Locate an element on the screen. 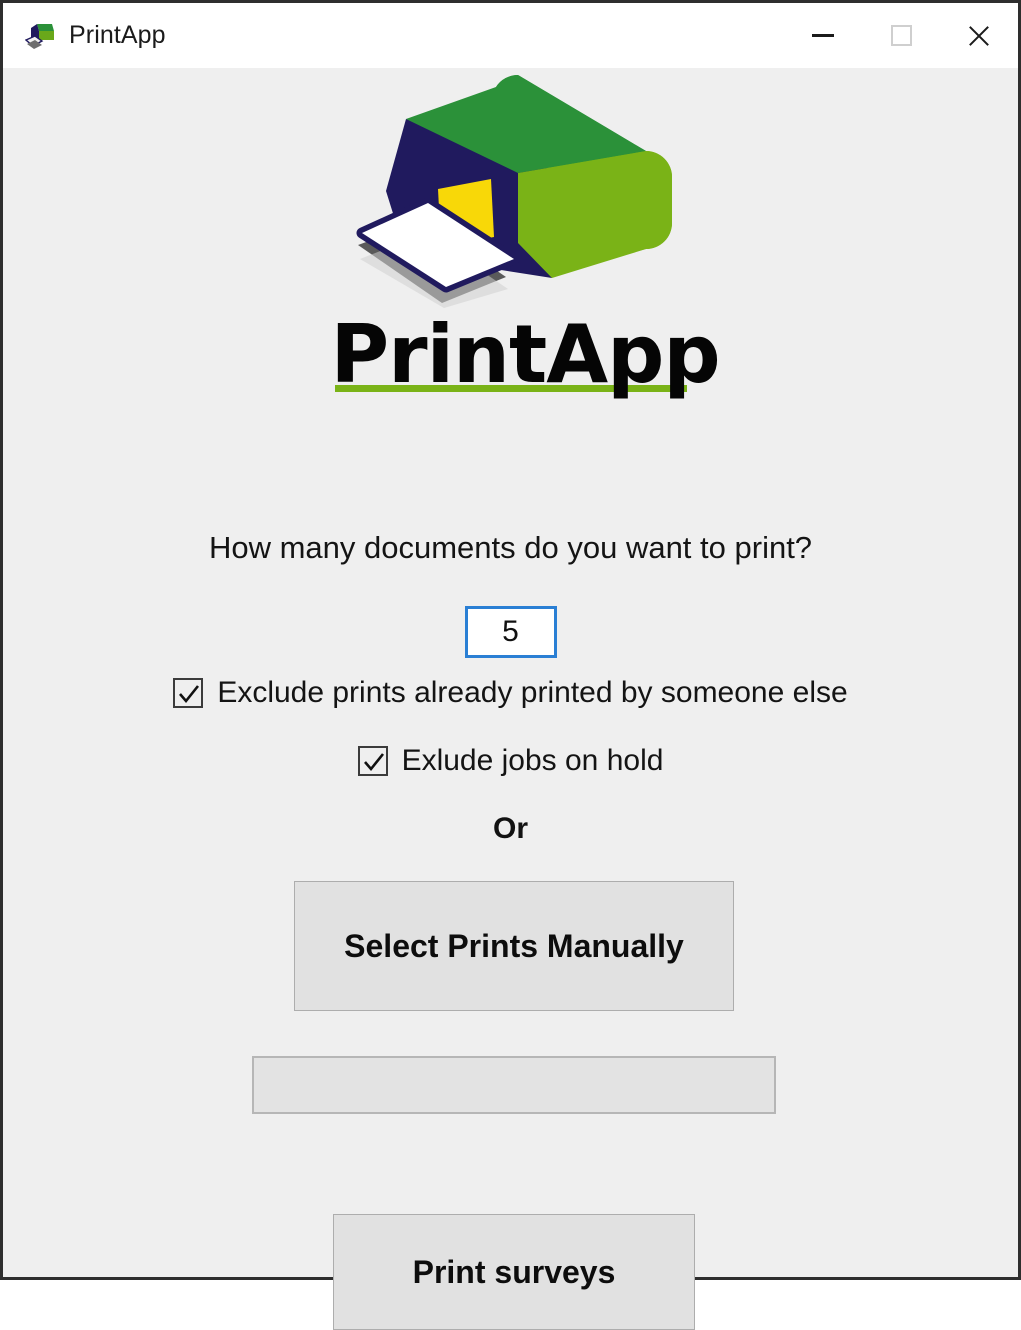  minimize-icon is located at coordinates (823, 35).